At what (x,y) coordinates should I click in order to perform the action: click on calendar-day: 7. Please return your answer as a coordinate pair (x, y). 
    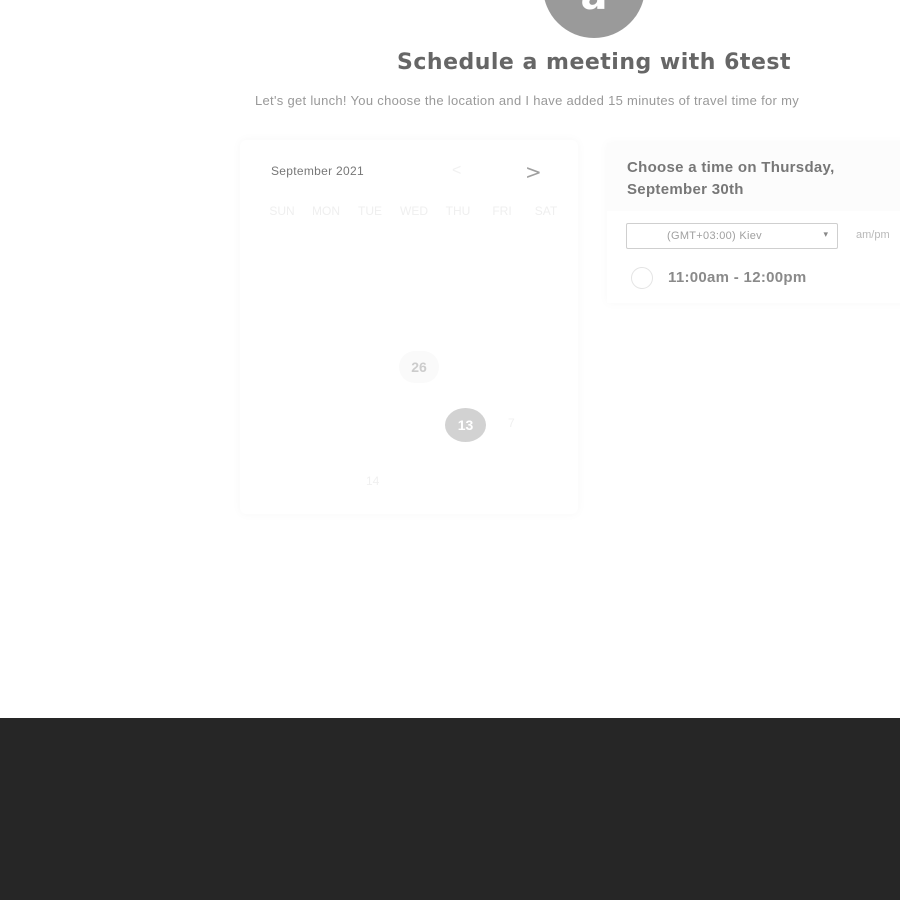
    Looking at the image, I should click on (511, 423).